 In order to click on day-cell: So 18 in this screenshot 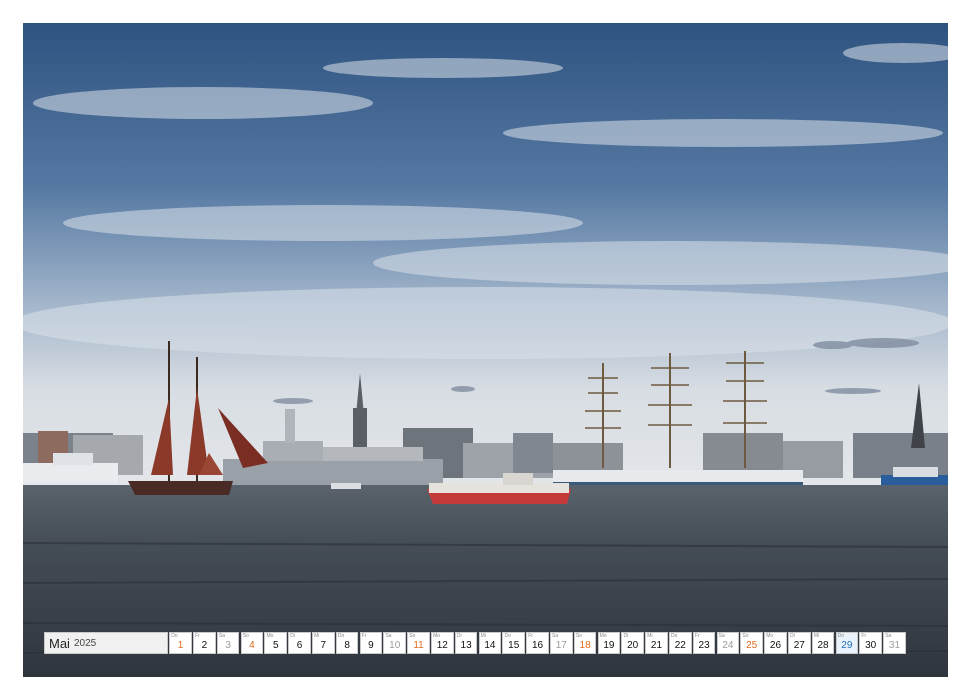, I will do `click(585, 643)`.